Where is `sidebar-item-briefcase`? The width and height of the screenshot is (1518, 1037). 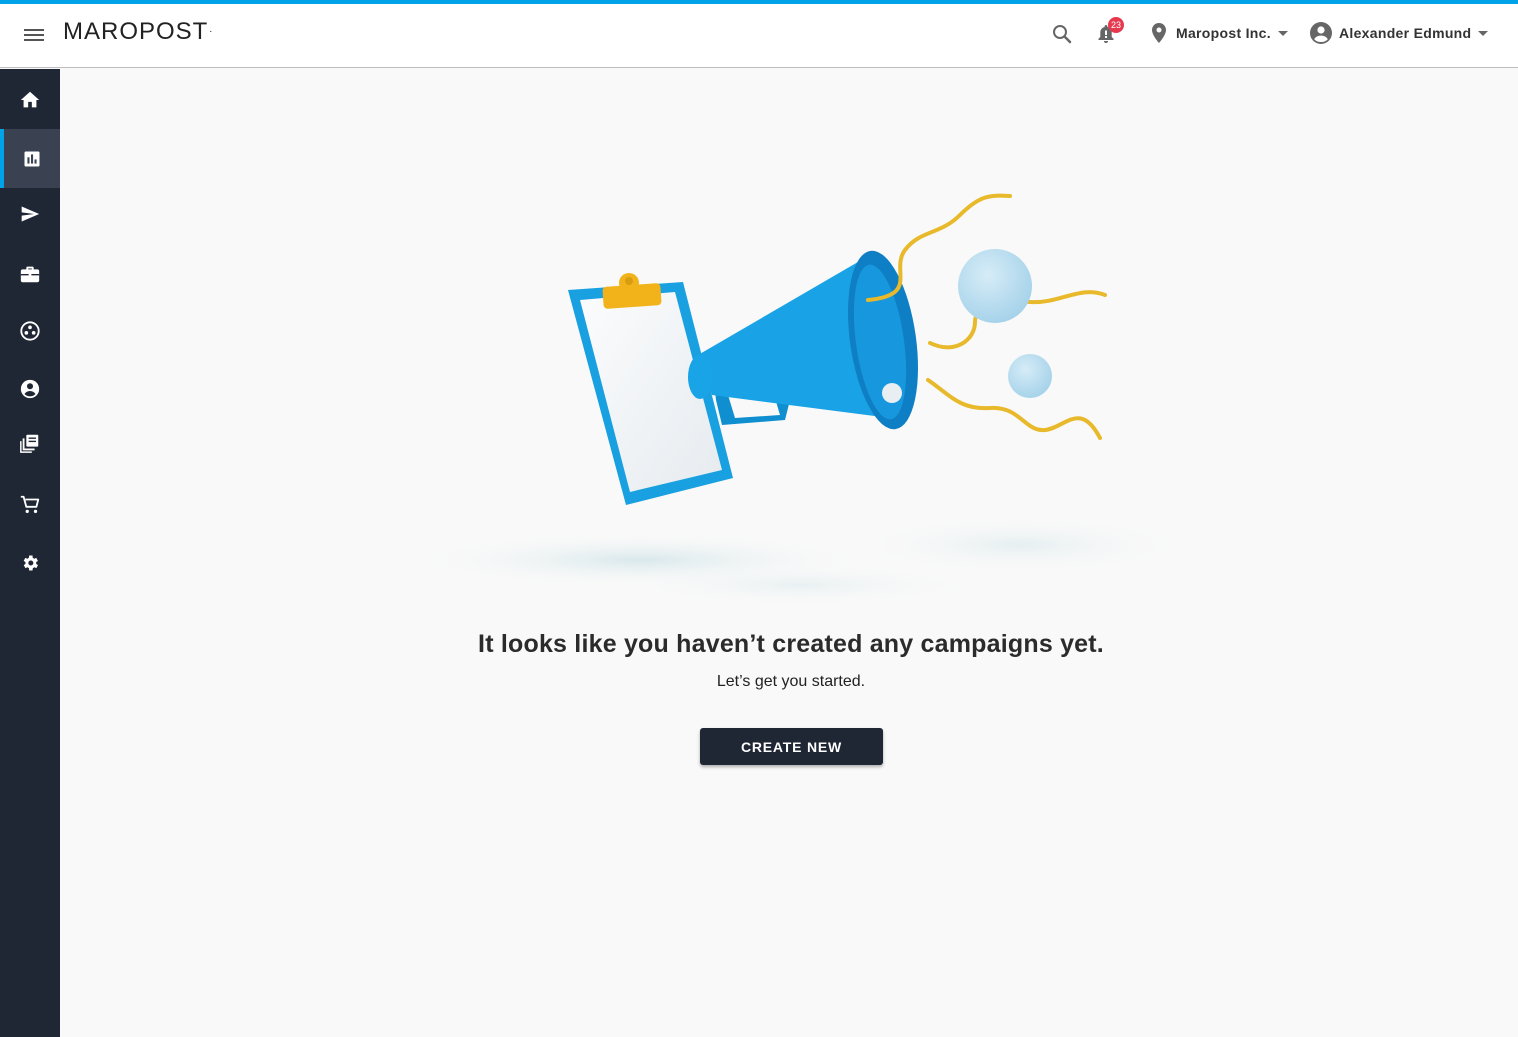 sidebar-item-briefcase is located at coordinates (30, 274).